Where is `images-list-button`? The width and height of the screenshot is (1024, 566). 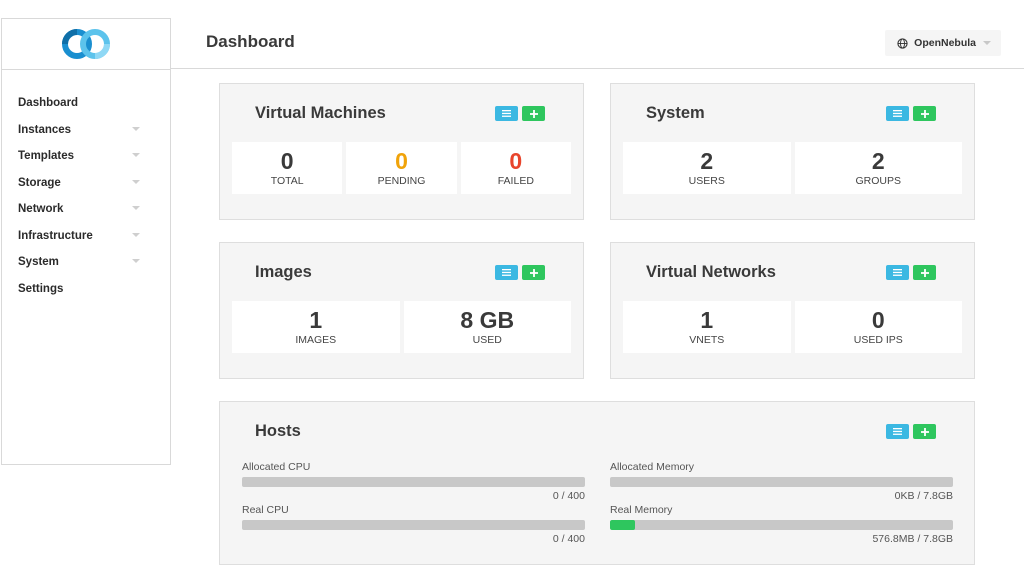 images-list-button is located at coordinates (506, 272).